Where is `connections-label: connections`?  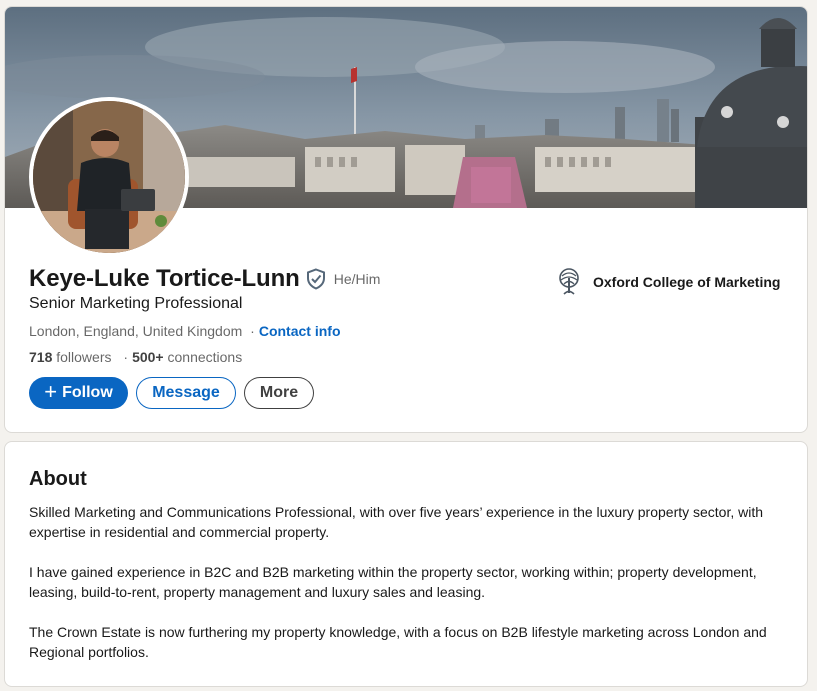 connections-label: connections is located at coordinates (205, 357).